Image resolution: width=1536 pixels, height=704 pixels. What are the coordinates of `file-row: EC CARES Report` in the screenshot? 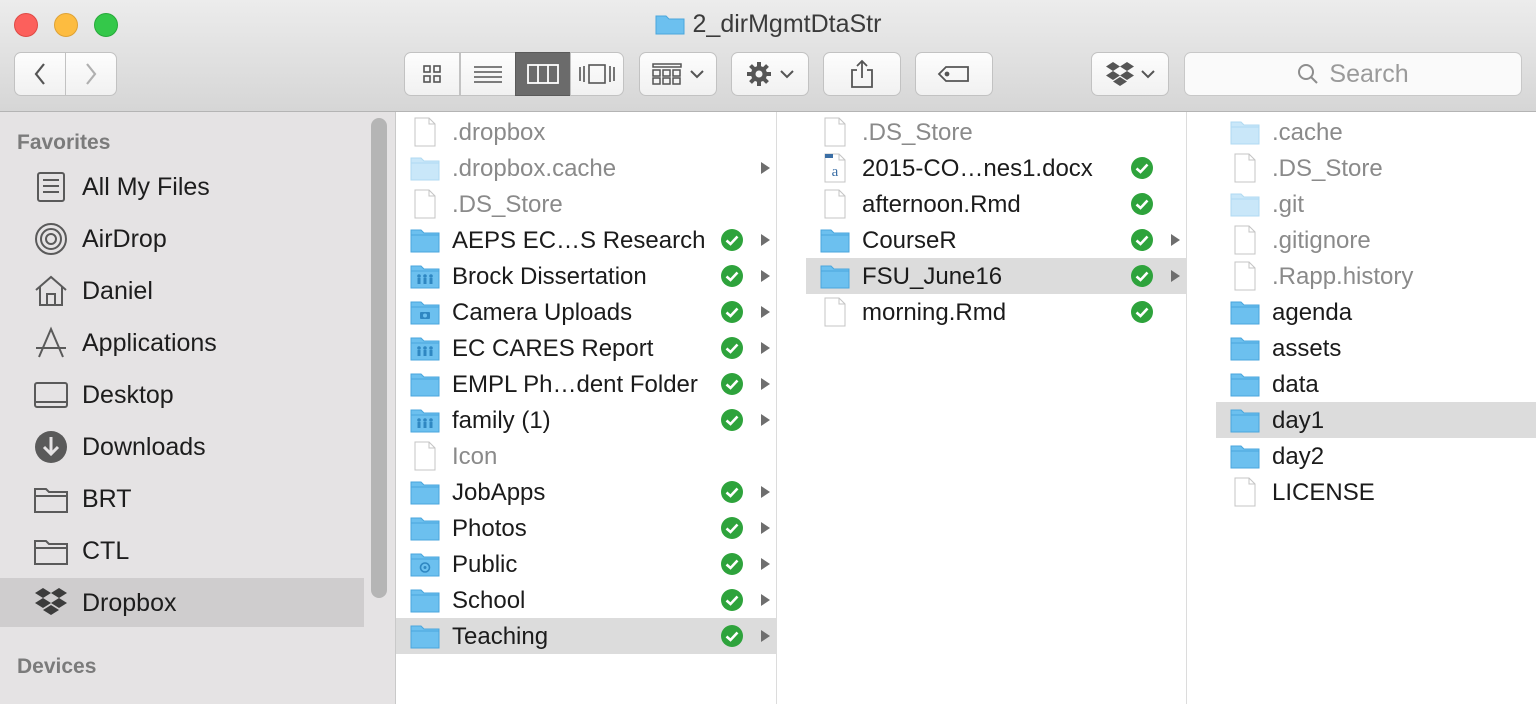 It's located at (586, 348).